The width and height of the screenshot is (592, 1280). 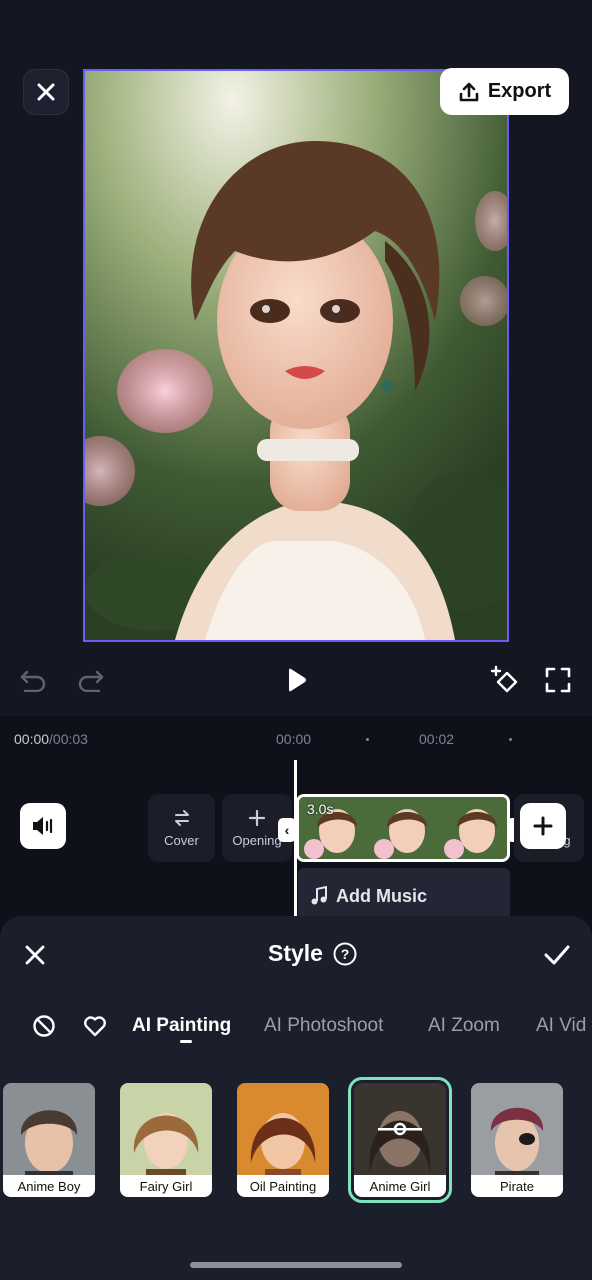 I want to click on speaker-icon, so click(x=43, y=826).